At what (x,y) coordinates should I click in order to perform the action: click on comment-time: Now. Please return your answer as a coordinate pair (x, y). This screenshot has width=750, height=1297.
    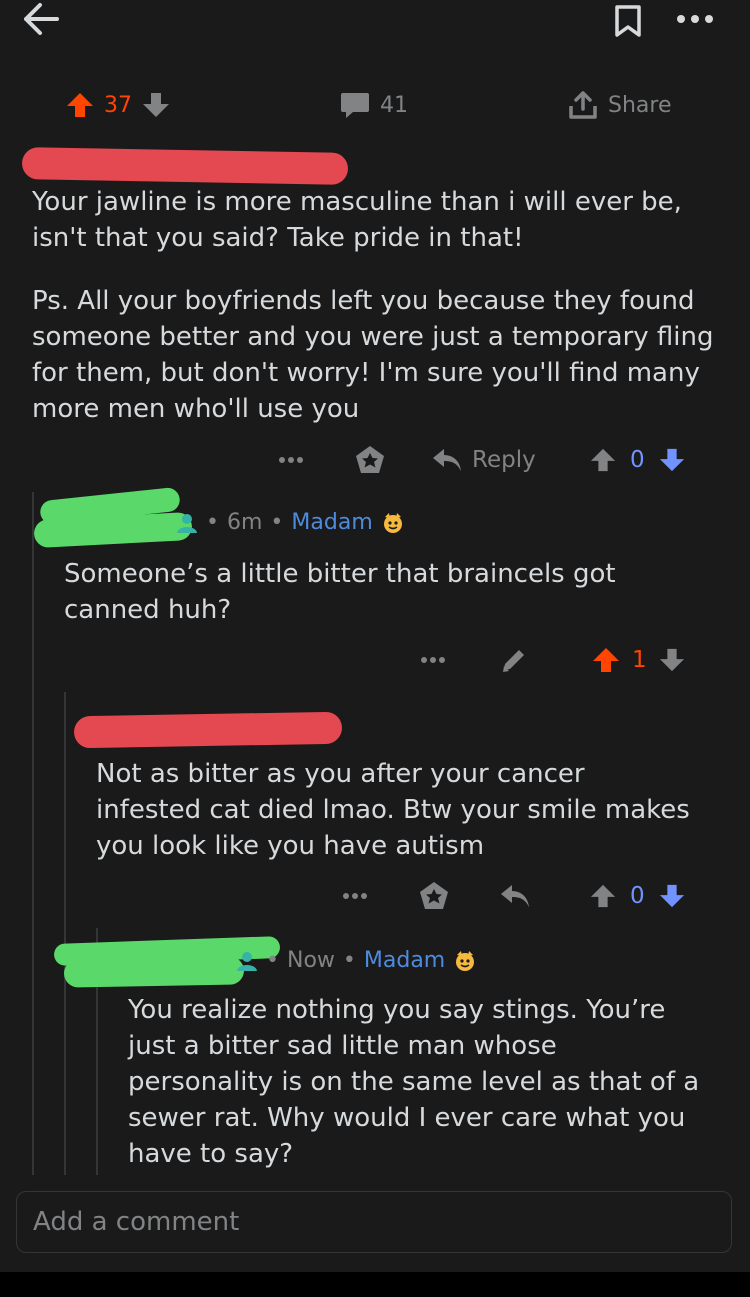
    Looking at the image, I should click on (310, 960).